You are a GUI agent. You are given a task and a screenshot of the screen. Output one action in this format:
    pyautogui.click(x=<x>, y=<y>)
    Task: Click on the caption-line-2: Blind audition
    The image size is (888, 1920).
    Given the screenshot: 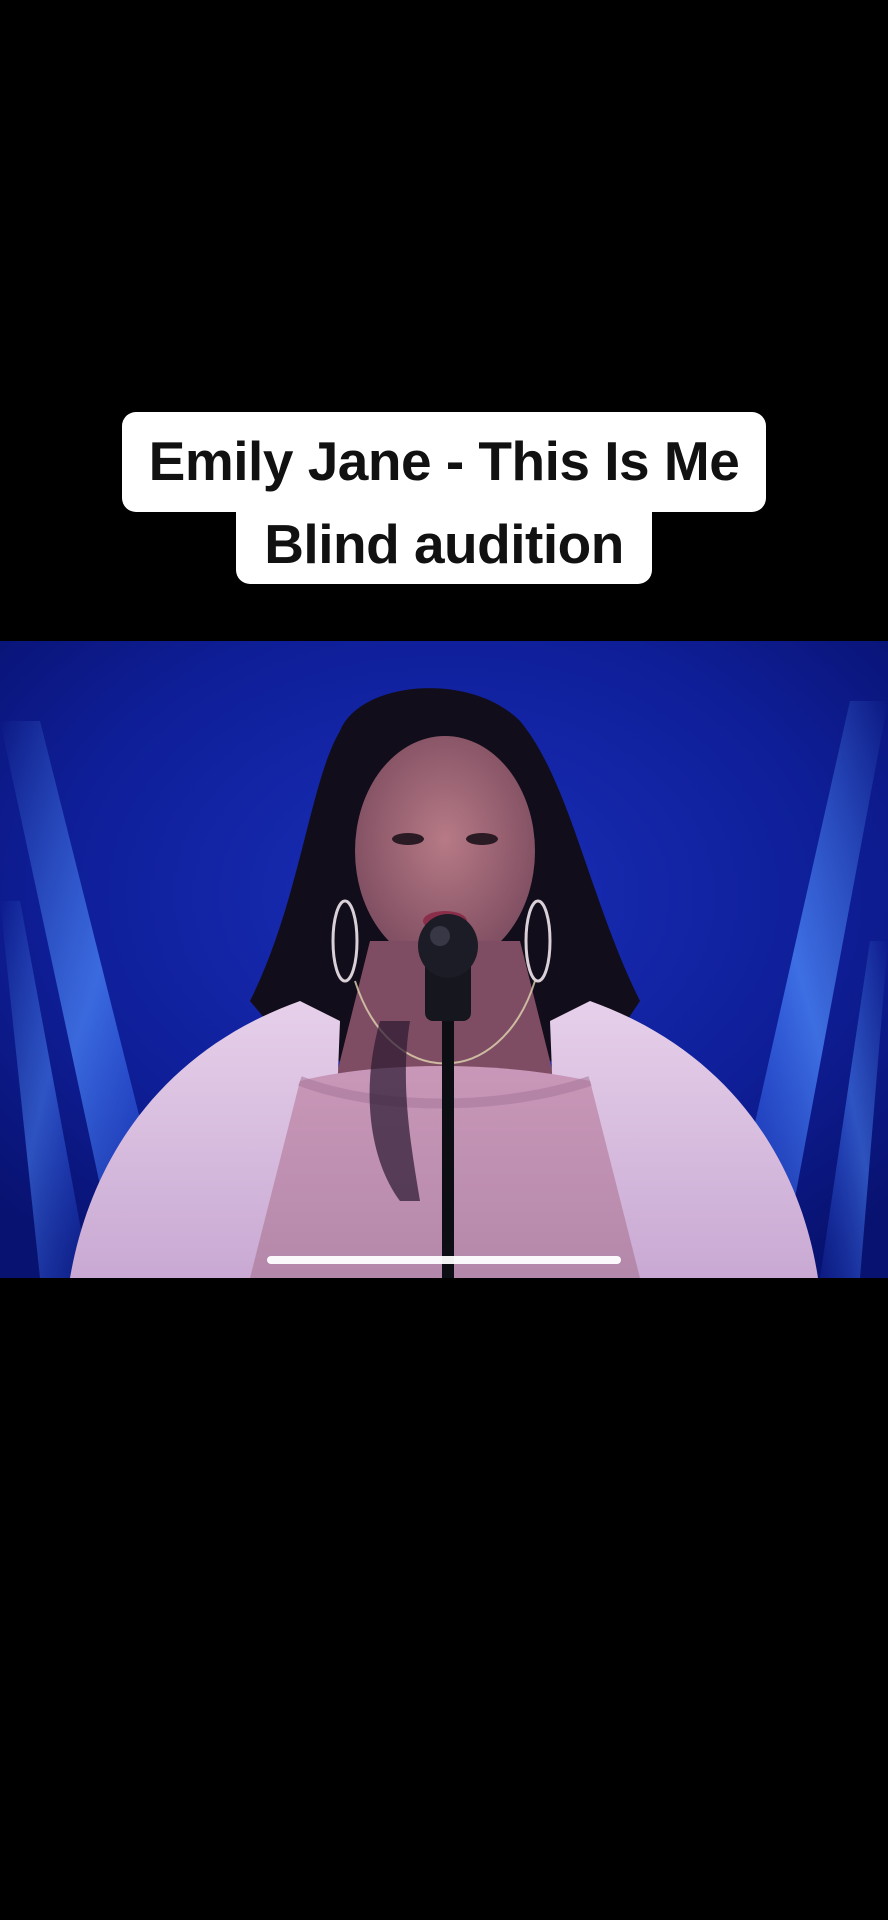 What is the action you would take?
    pyautogui.click(x=444, y=541)
    